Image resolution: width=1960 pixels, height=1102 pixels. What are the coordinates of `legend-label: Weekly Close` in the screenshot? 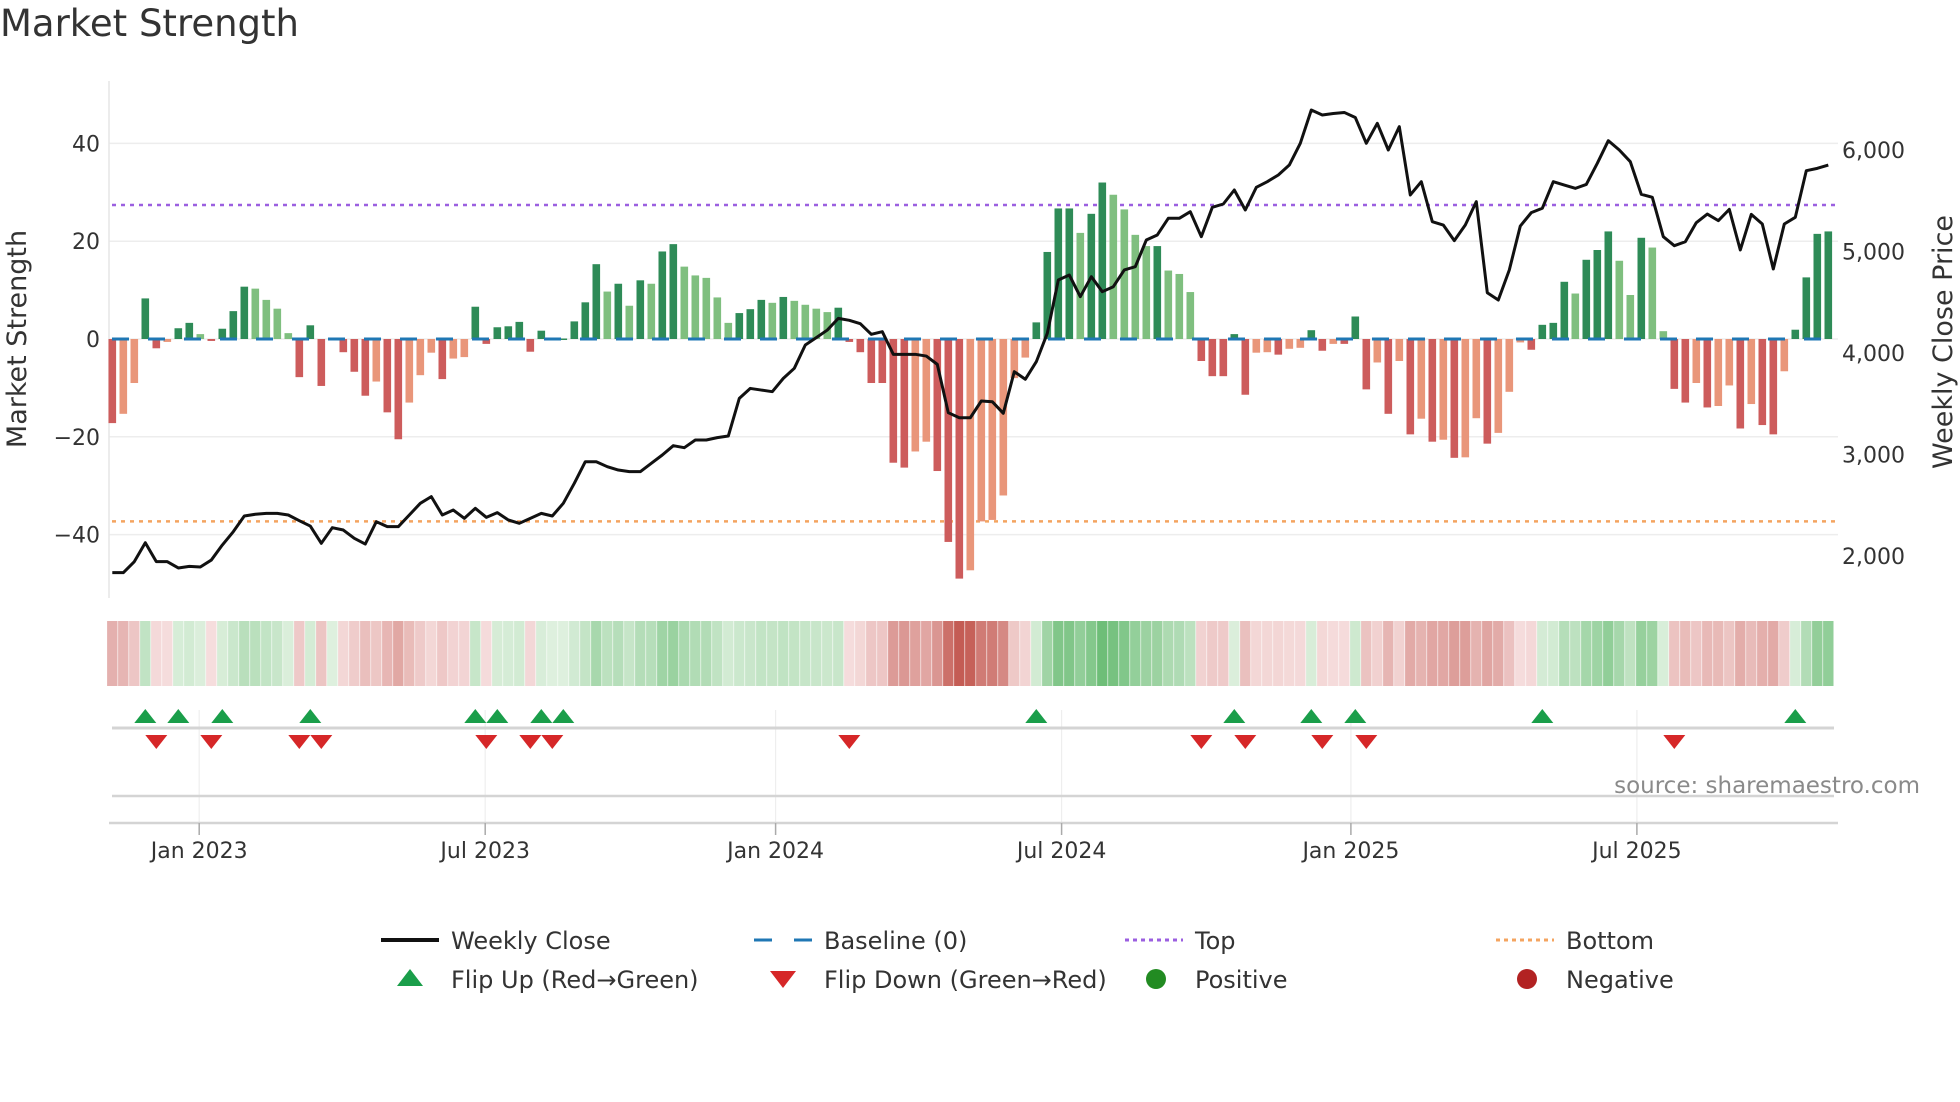 It's located at (531, 941).